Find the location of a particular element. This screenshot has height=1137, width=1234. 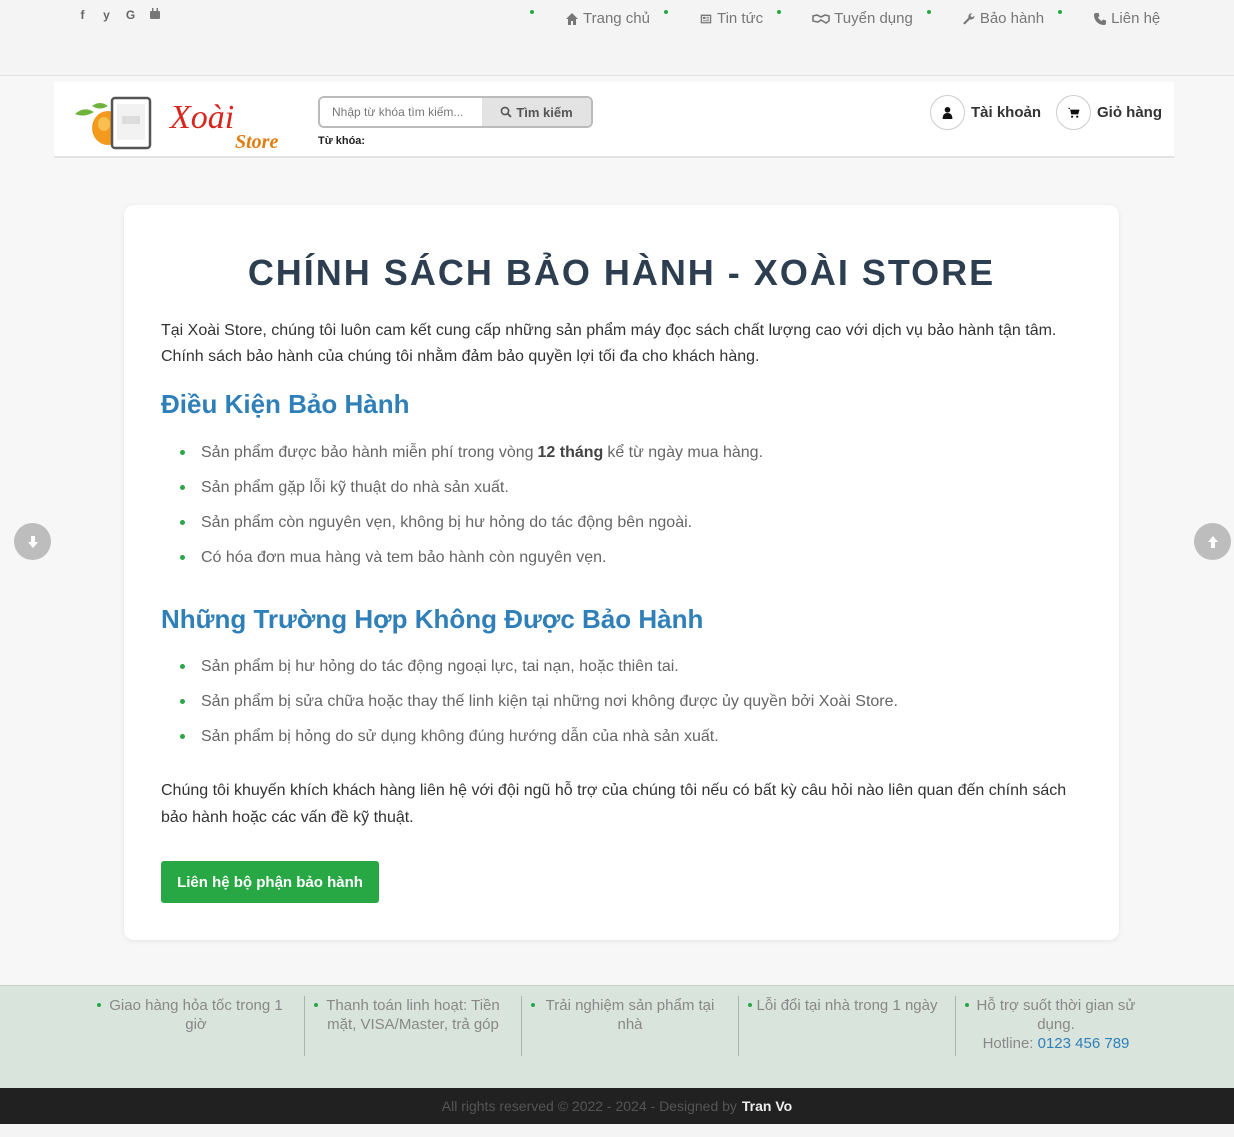

nav-contact-label: Liên hệ is located at coordinates (1136, 18).